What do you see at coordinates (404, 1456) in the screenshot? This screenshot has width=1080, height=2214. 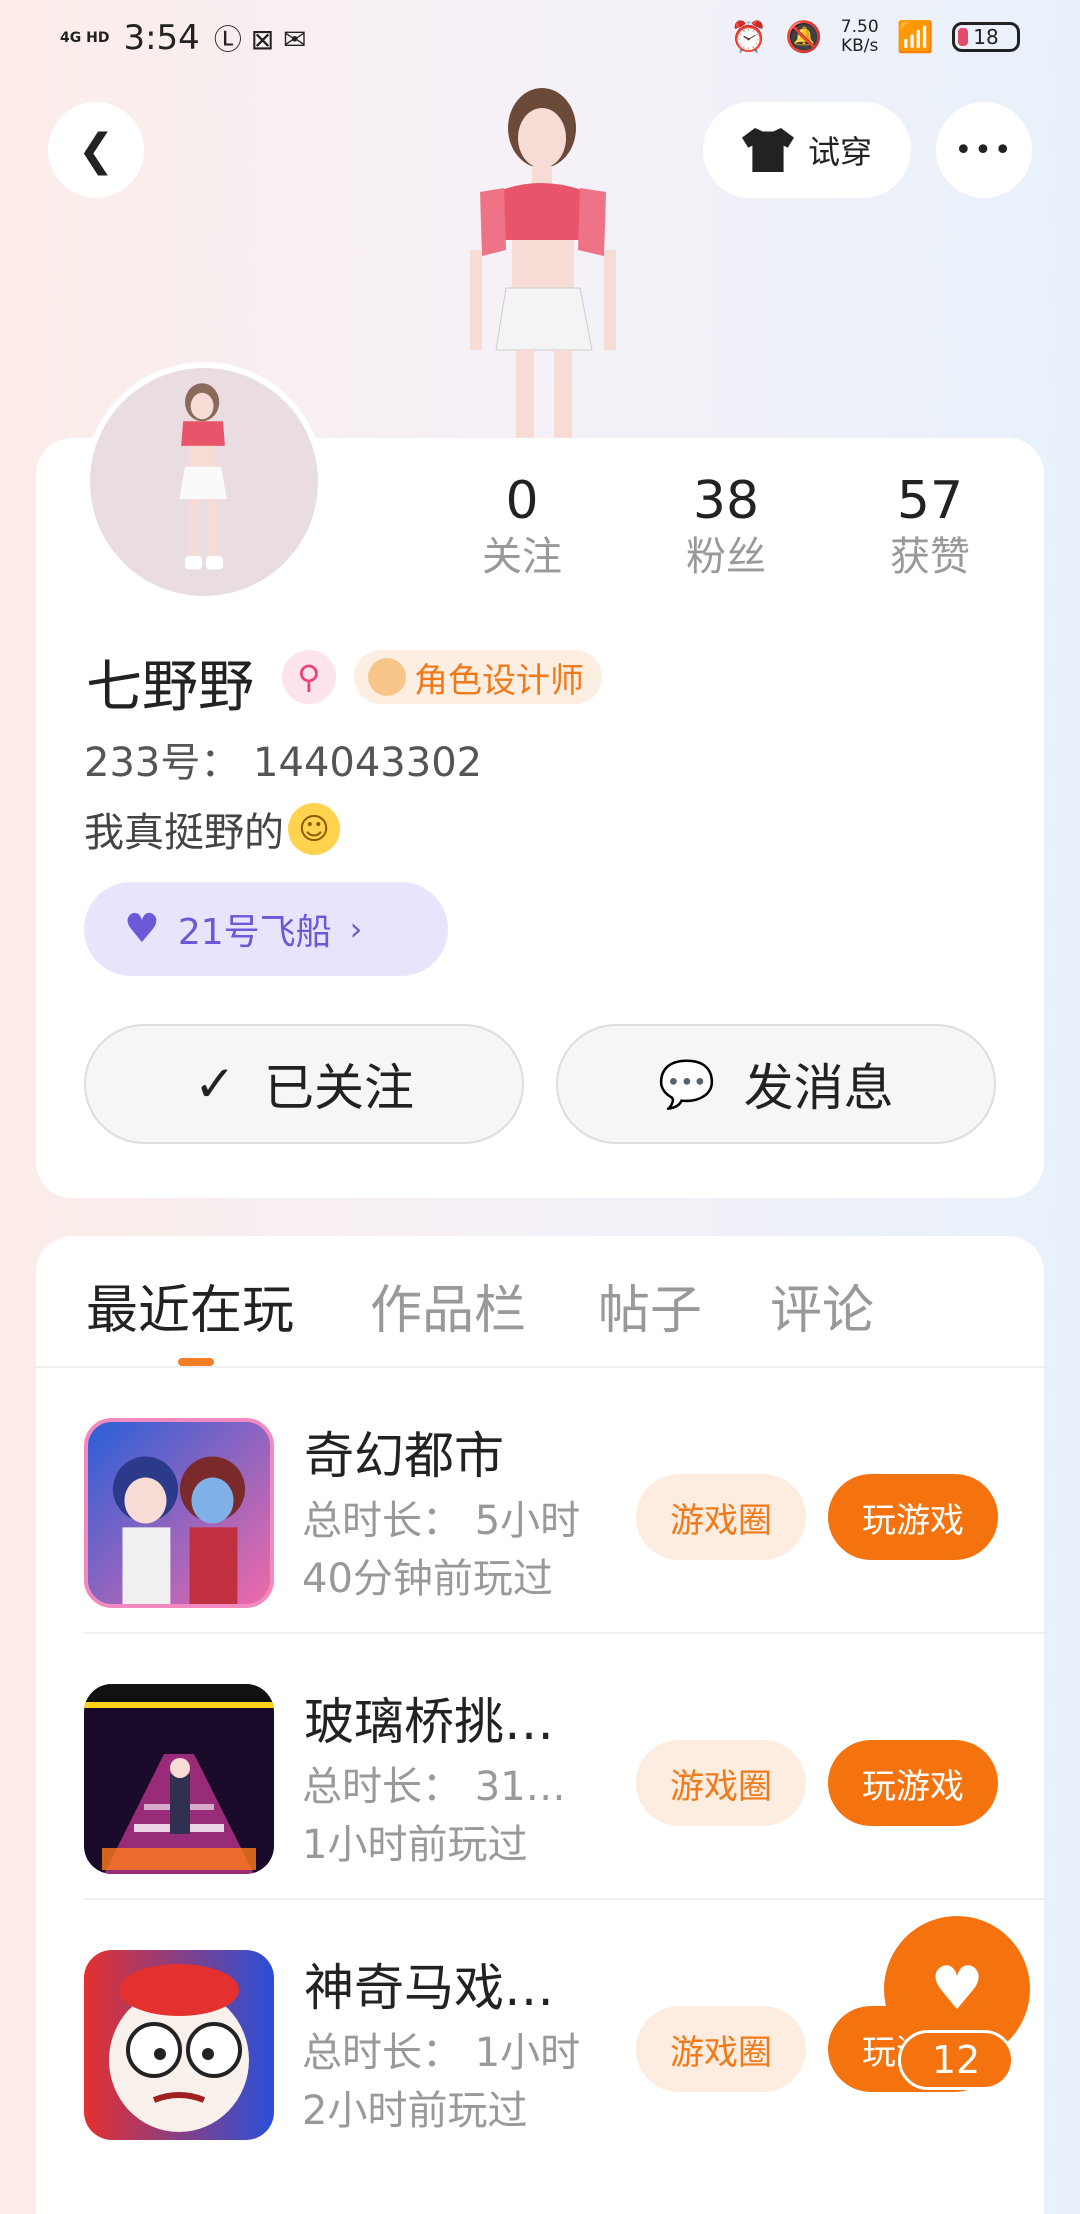 I see `game-title: 奇幻都市` at bounding box center [404, 1456].